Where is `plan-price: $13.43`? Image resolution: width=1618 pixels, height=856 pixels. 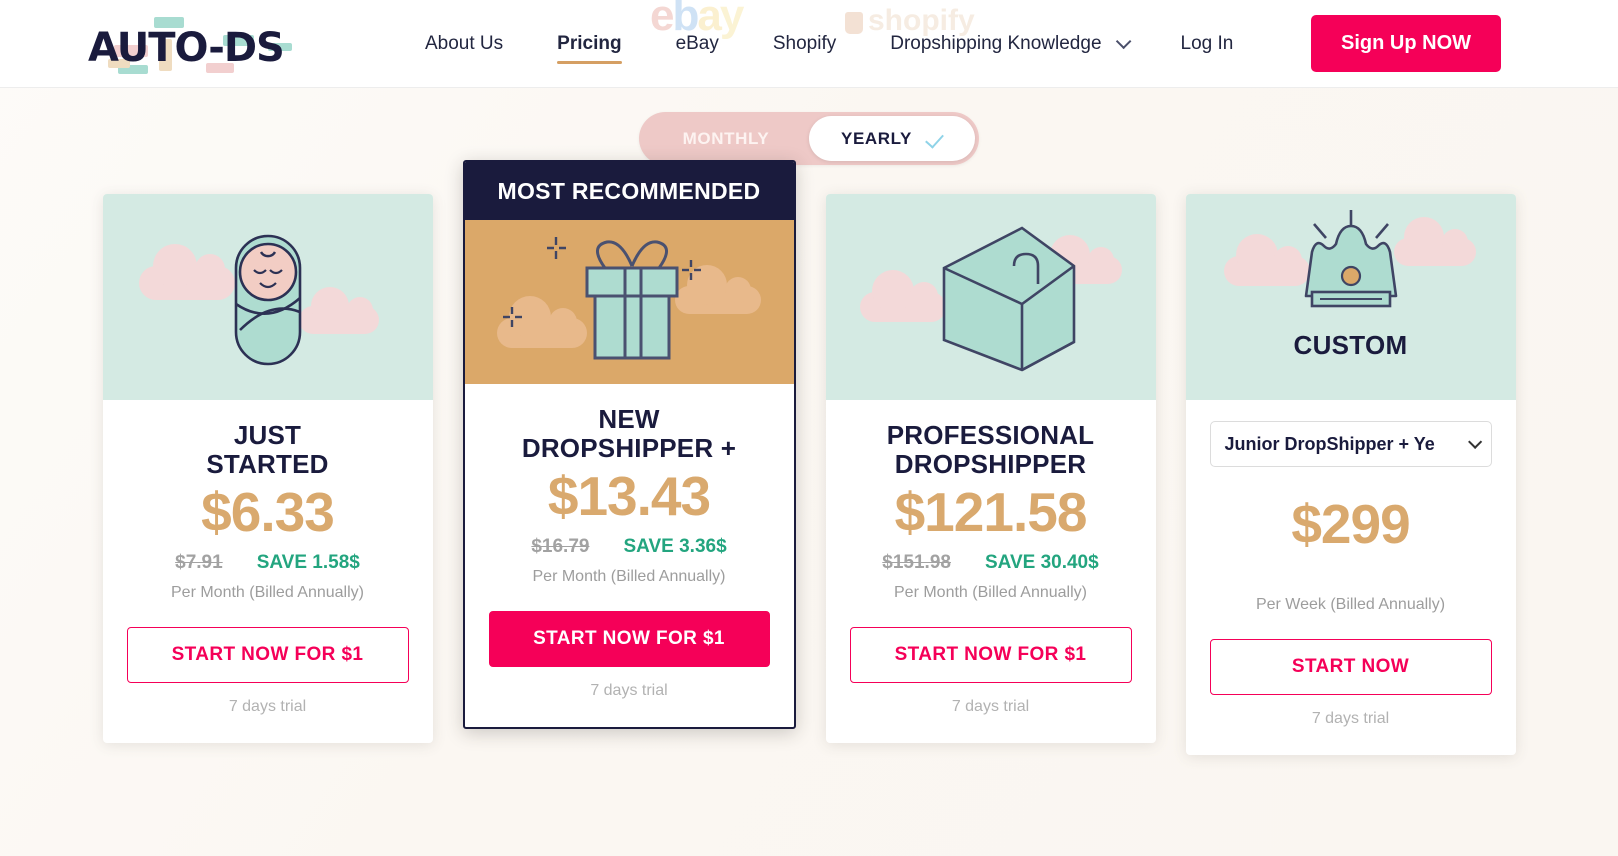 plan-price: $13.43 is located at coordinates (629, 496).